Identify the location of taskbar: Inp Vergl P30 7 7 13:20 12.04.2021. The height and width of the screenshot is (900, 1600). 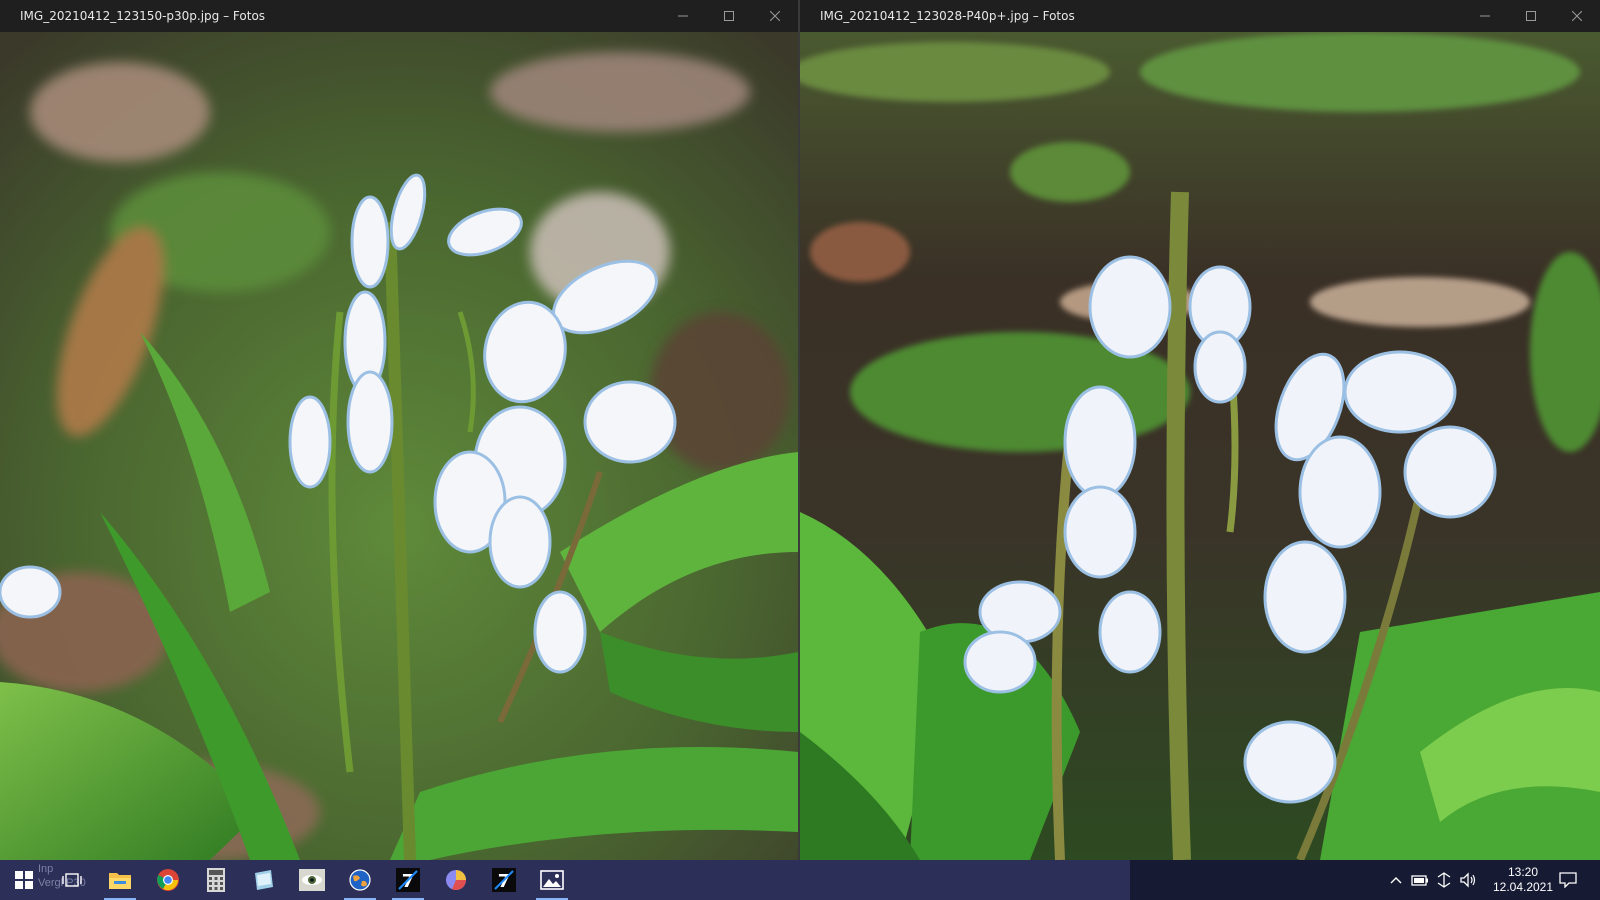
(800, 880).